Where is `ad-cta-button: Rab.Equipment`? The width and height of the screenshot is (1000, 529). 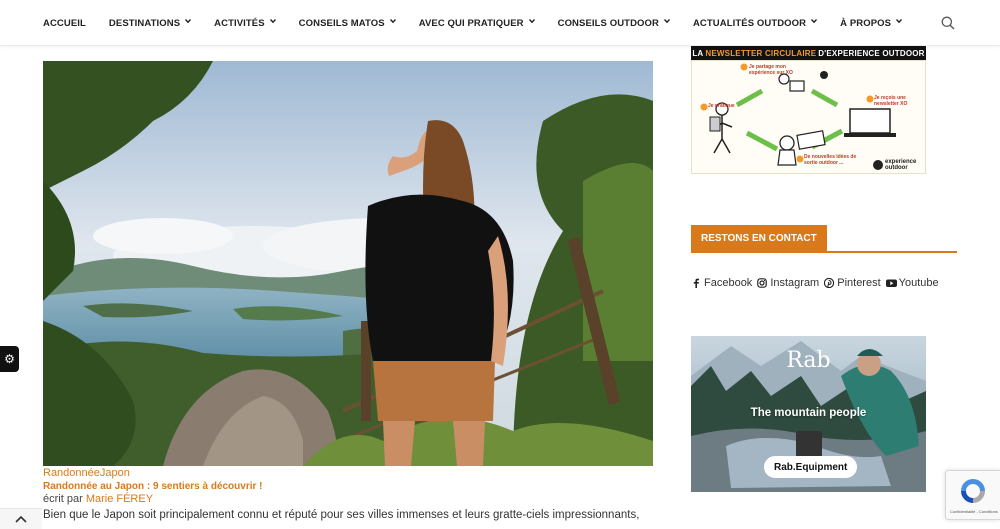
ad-cta-button: Rab.Equipment is located at coordinates (811, 467).